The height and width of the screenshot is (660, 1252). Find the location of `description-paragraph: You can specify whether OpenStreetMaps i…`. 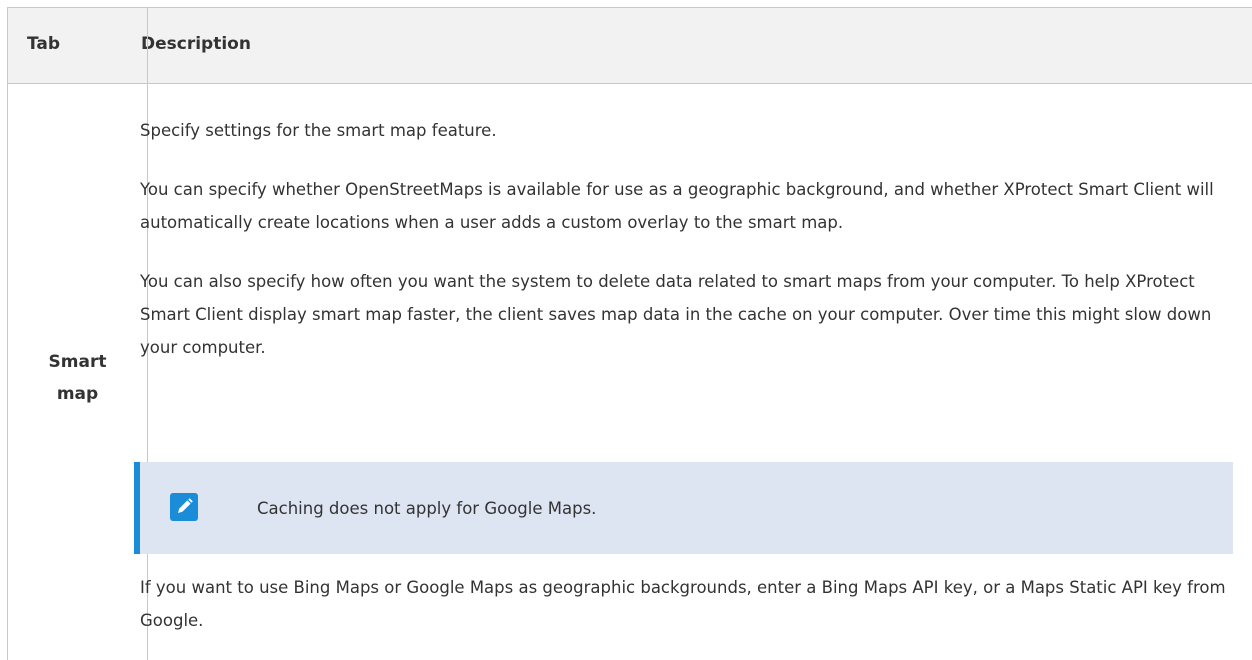

description-paragraph: You can specify whether OpenStreetMaps i… is located at coordinates (677, 206).